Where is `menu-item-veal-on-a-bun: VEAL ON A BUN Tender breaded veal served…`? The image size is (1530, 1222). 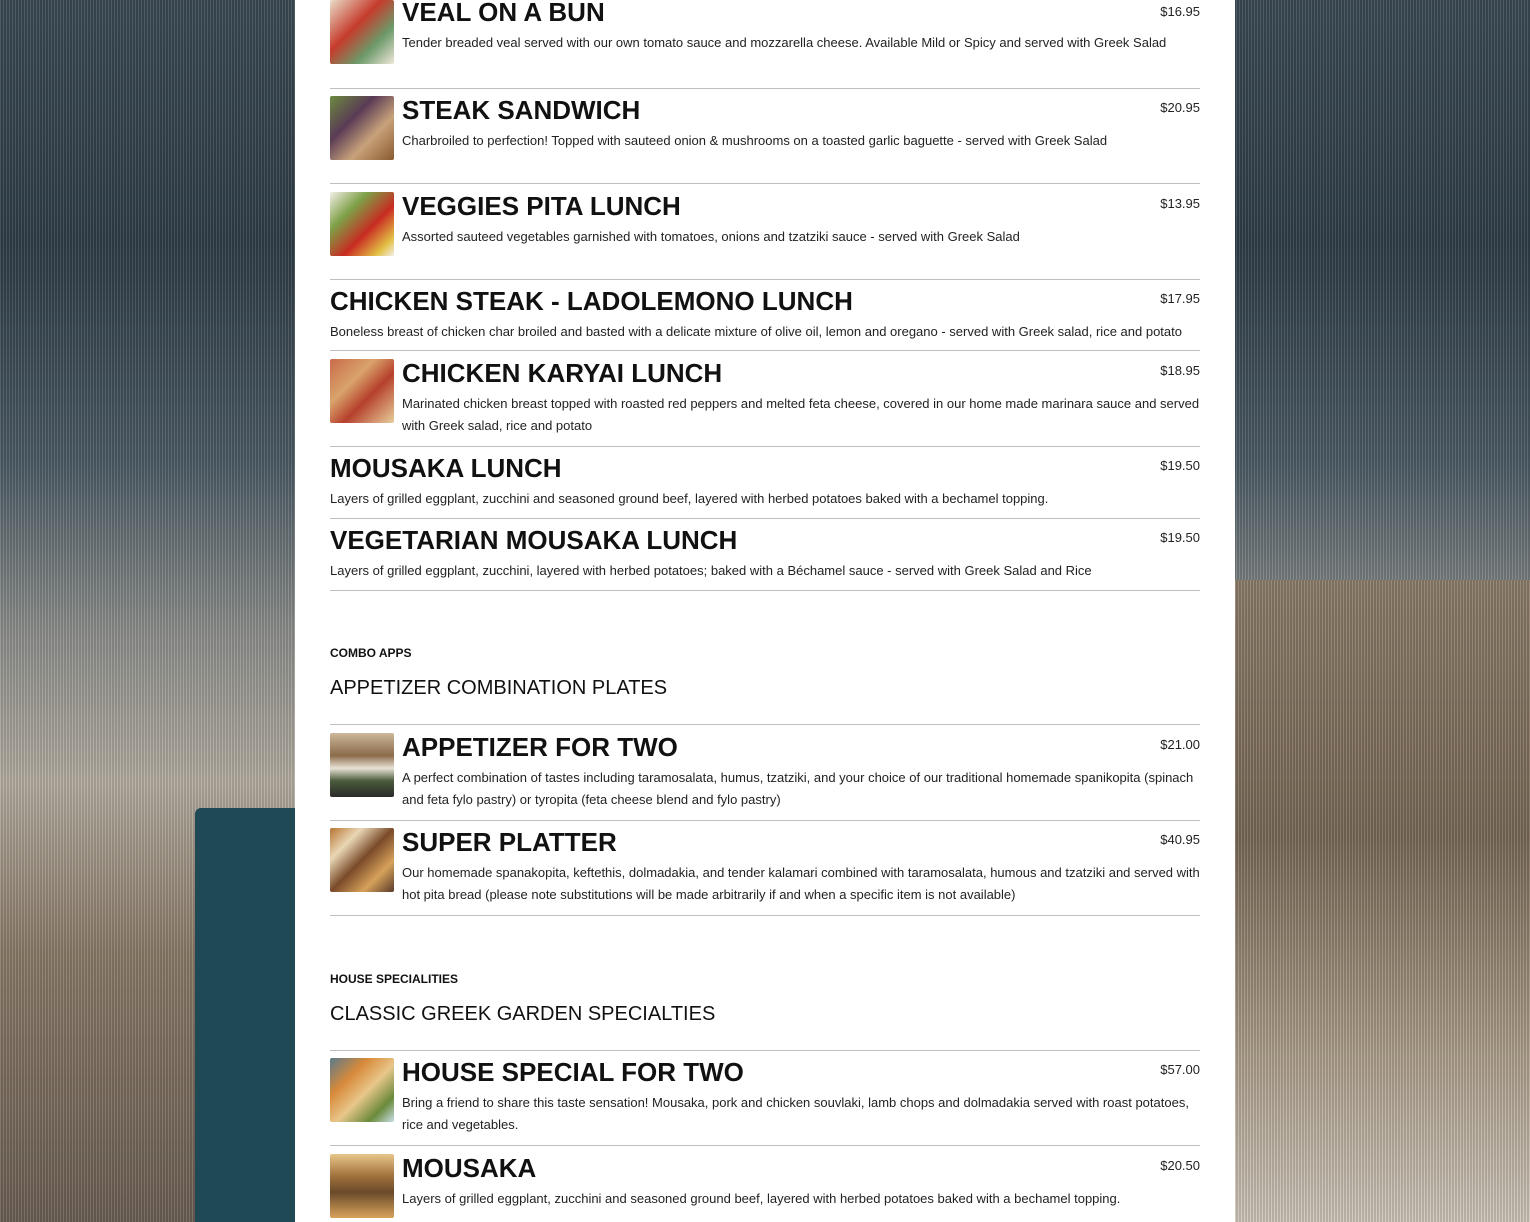 menu-item-veal-on-a-bun: VEAL ON A BUN Tender breaded veal served… is located at coordinates (765, 44).